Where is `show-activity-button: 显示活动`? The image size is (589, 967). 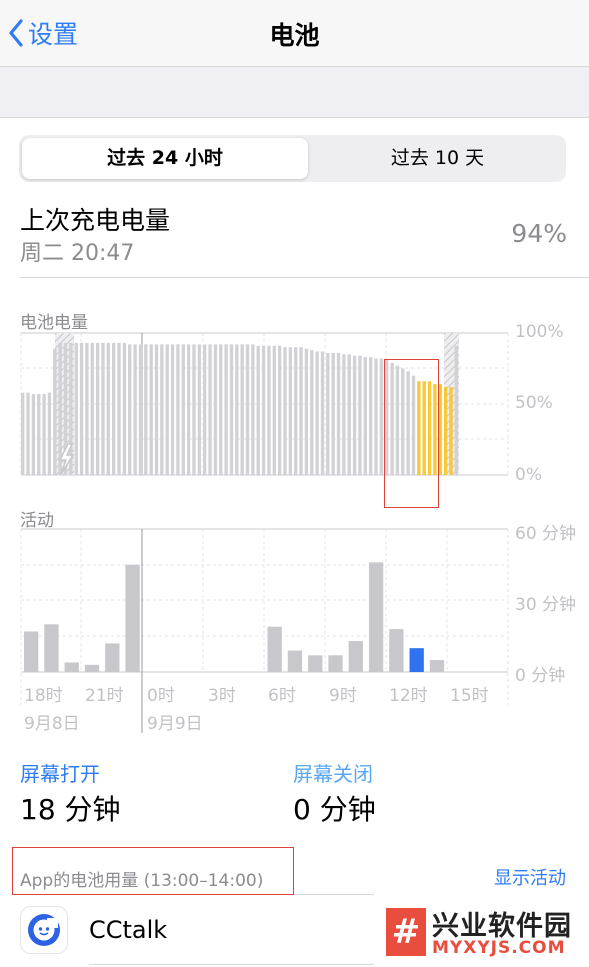
show-activity-button: 显示活动 is located at coordinates (530, 877).